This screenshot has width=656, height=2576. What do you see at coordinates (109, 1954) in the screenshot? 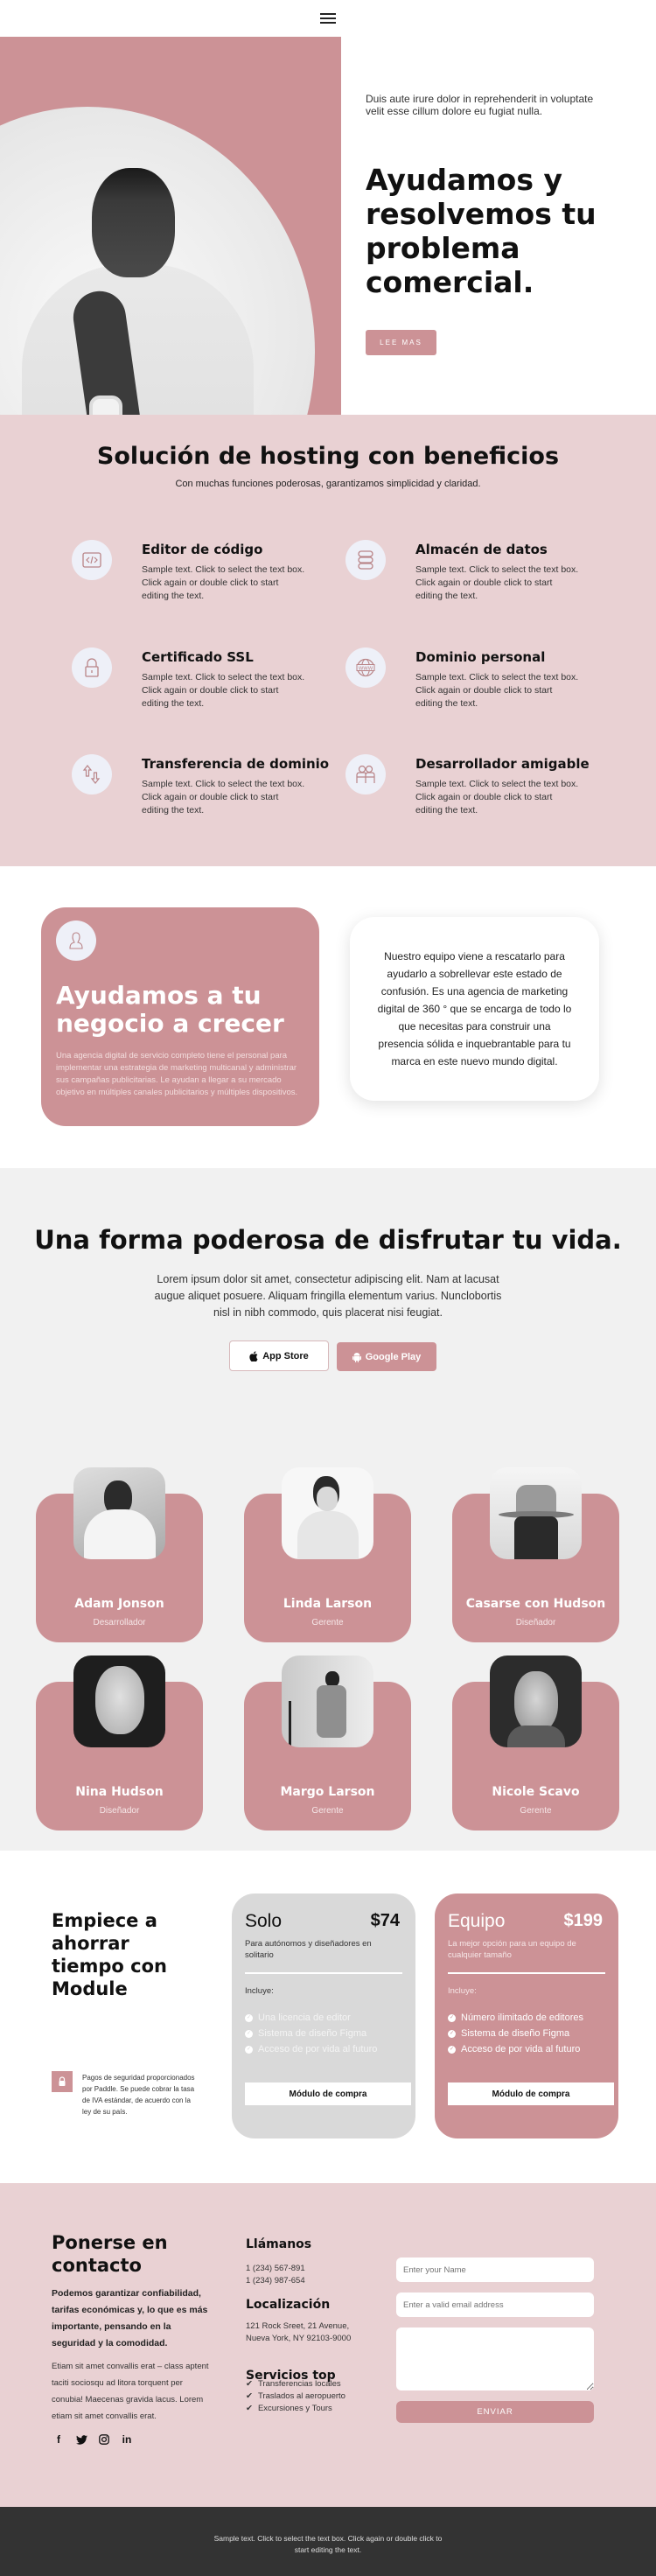
I see `pricing-title: Empiece a ahorrar tiempo con Module` at bounding box center [109, 1954].